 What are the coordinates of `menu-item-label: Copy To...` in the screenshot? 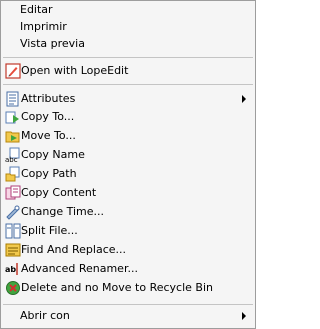 It's located at (48, 116).